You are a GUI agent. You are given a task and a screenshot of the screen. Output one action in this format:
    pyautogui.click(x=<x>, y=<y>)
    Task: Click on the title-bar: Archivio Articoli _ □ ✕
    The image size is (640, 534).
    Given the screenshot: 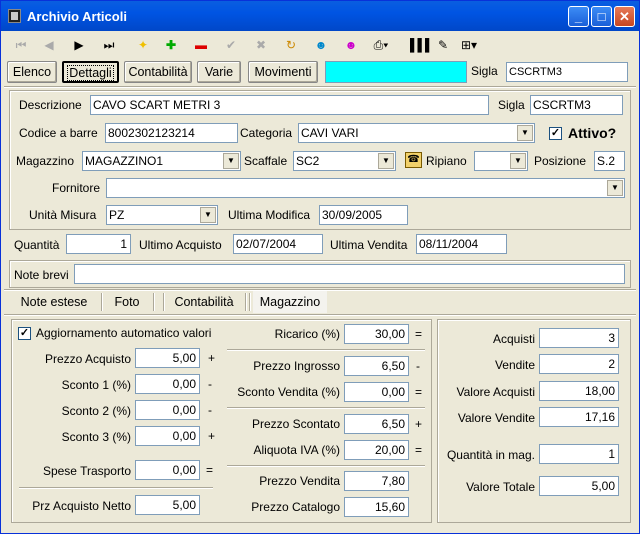 What is the action you would take?
    pyautogui.click(x=320, y=16)
    